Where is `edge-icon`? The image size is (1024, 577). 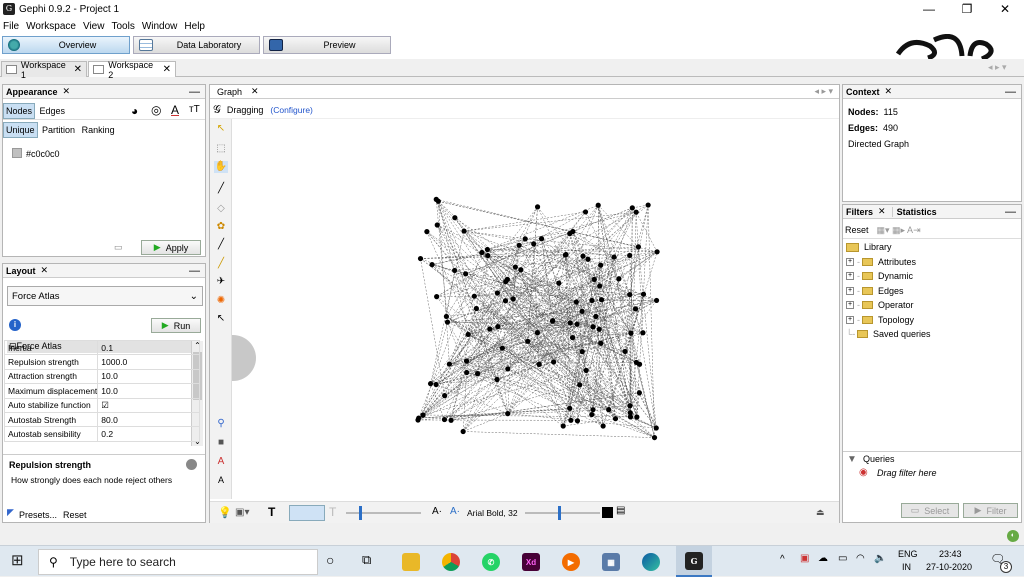 edge-icon is located at coordinates (651, 562).